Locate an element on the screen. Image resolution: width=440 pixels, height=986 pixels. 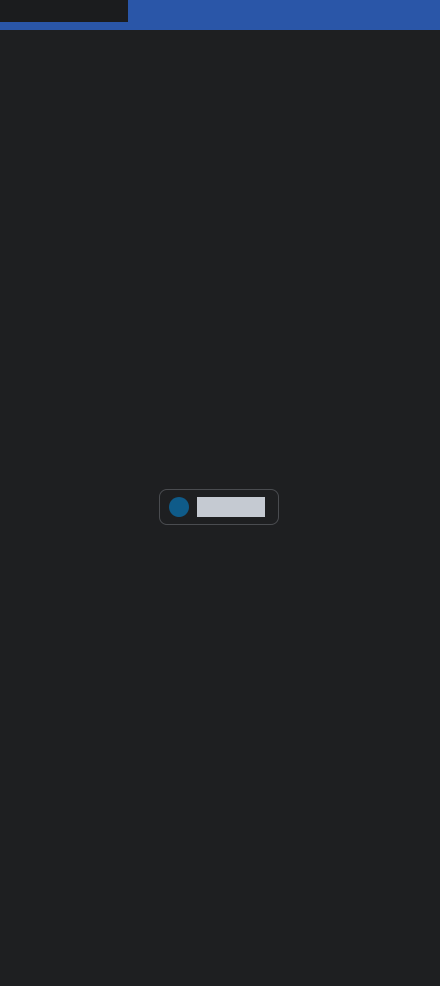
top-bar is located at coordinates (220, 15).